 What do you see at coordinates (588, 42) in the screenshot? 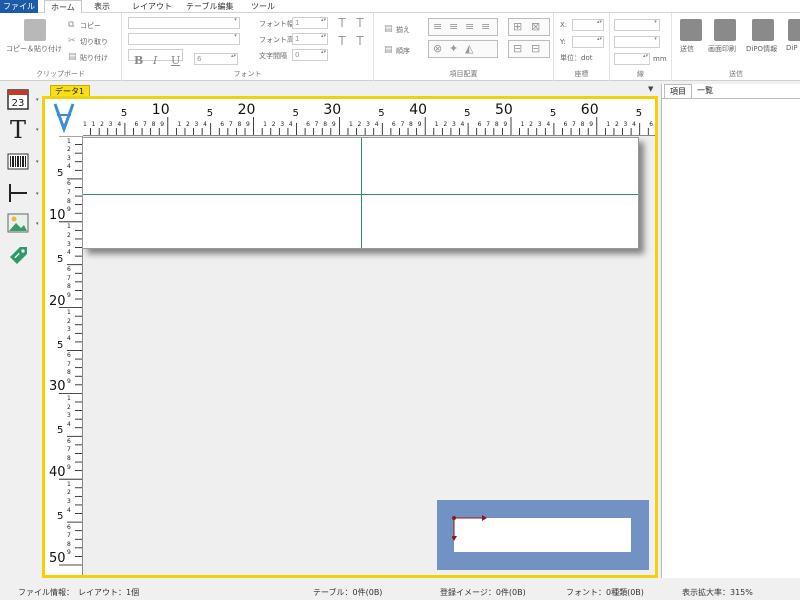
I see `y-field: ▴▾` at bounding box center [588, 42].